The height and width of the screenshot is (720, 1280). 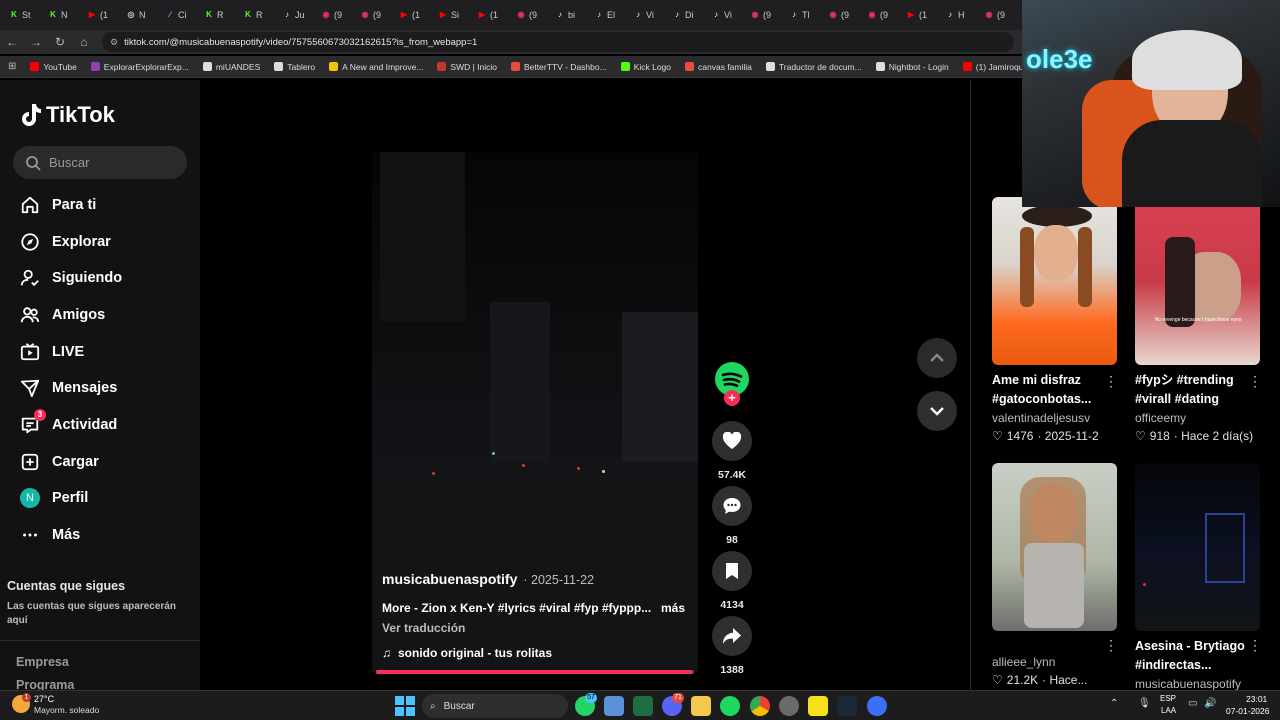 What do you see at coordinates (449, 579) in the screenshot?
I see `video-author: musicabuenaspotify` at bounding box center [449, 579].